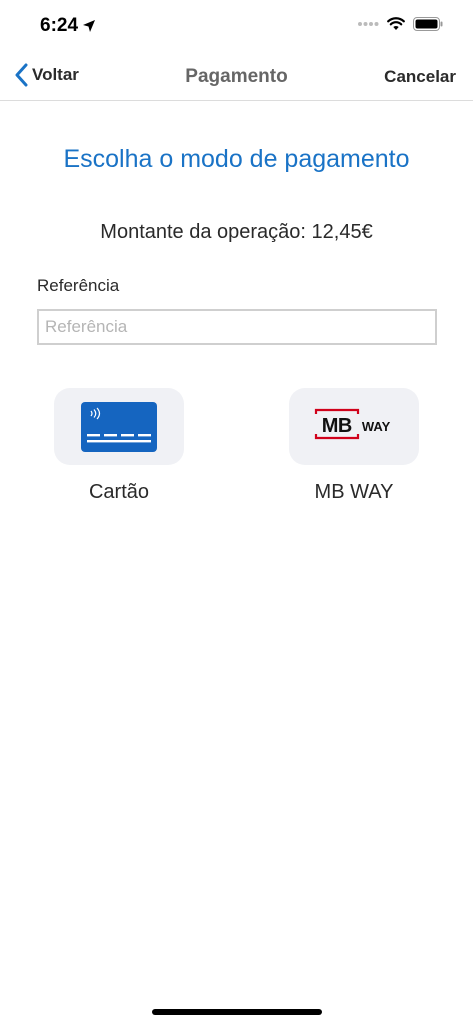  Describe the element at coordinates (236, 232) in the screenshot. I see `operation-amount: Montante da operação: 12,45€` at that location.